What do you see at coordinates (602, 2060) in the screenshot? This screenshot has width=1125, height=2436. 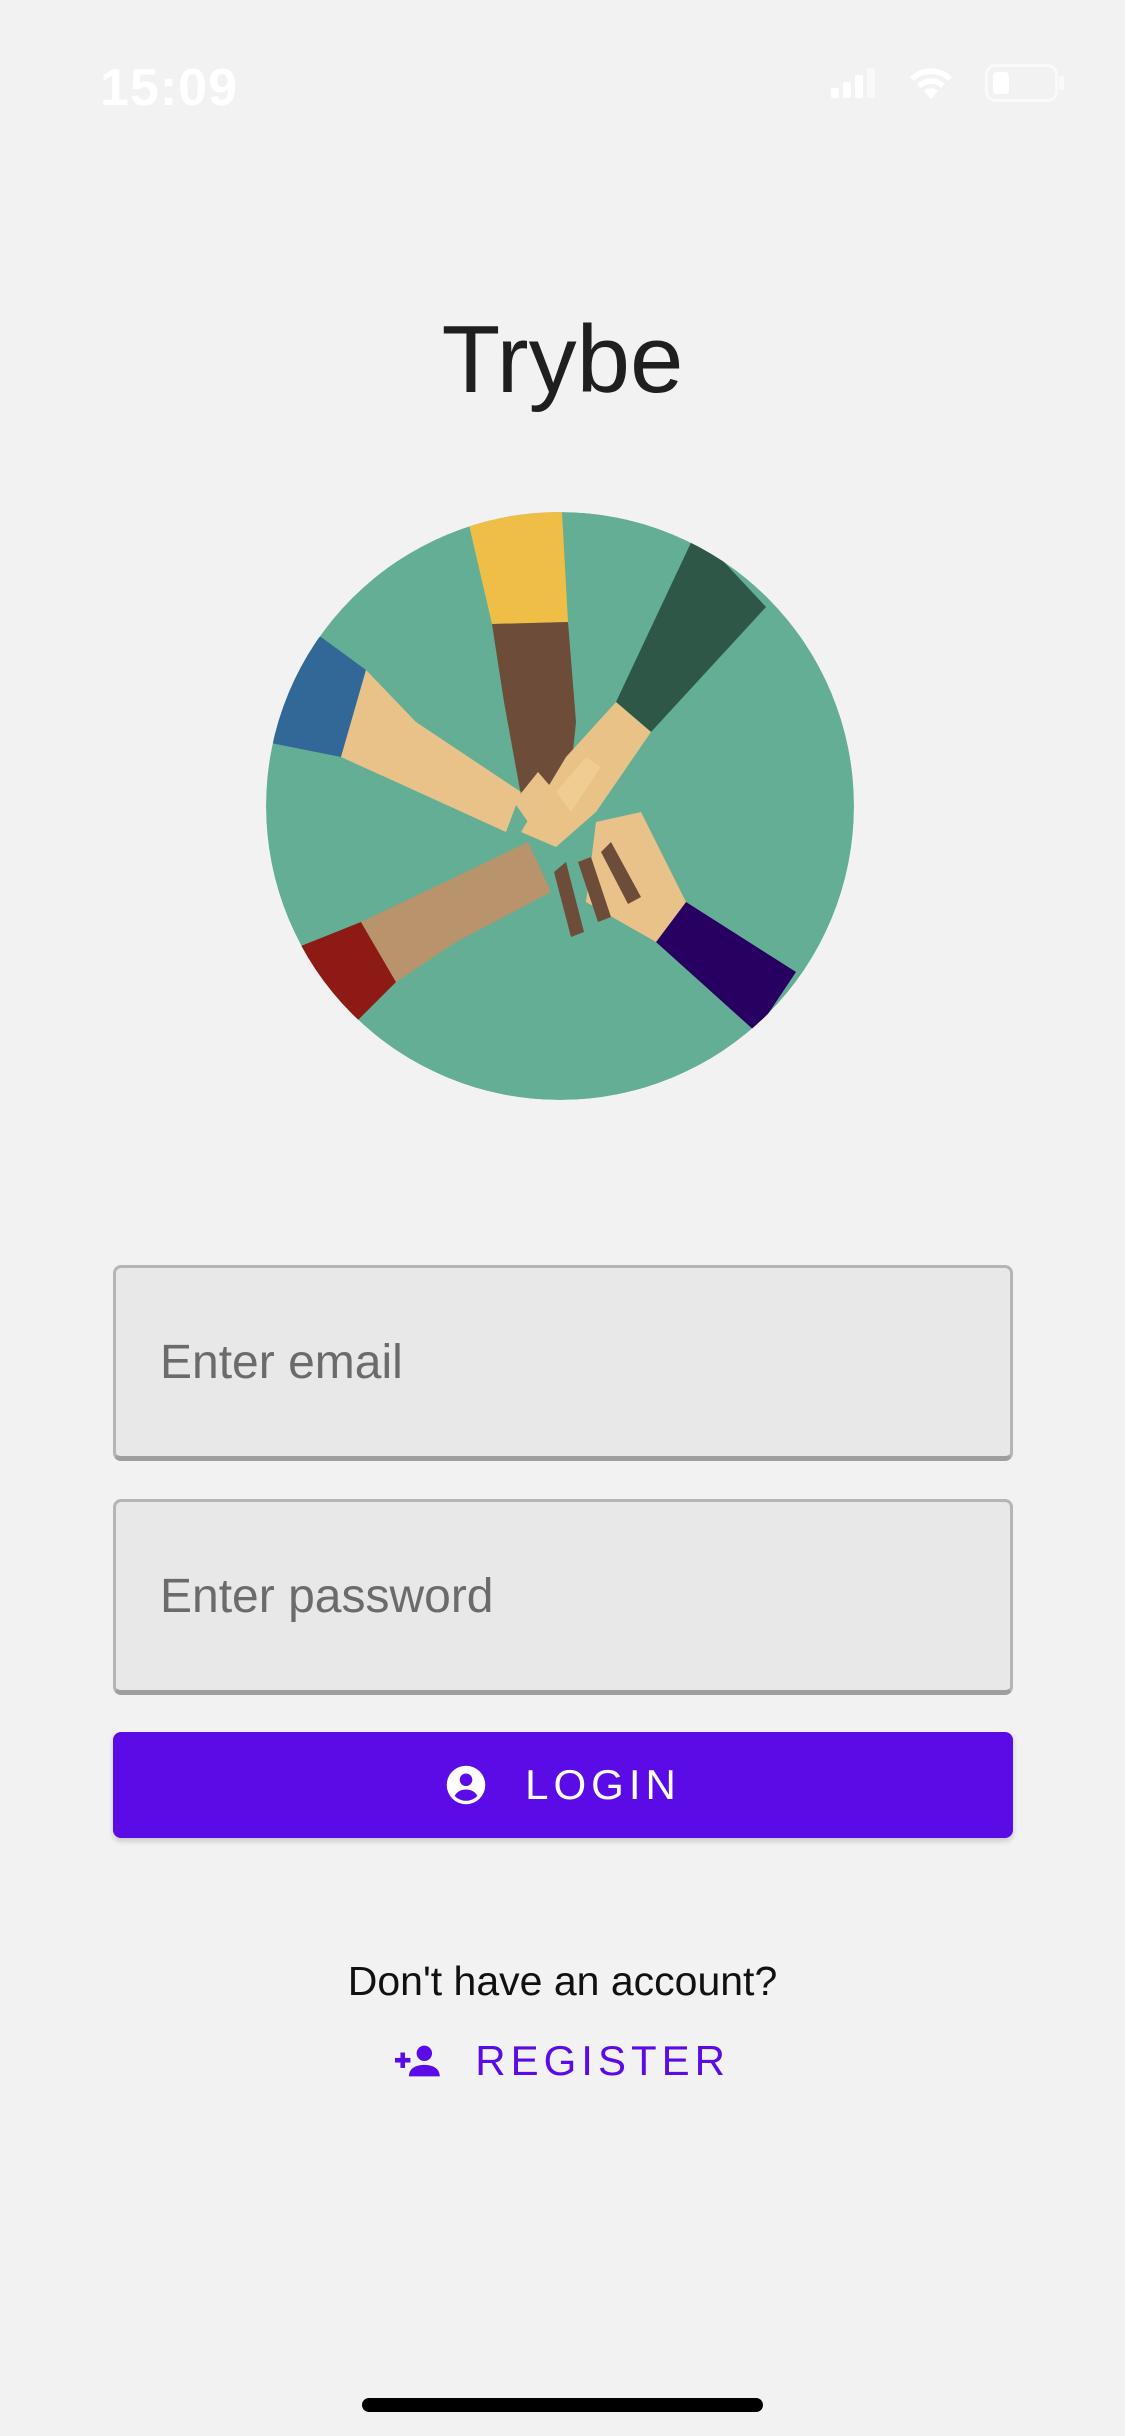 I see `register-label: REGISTER` at bounding box center [602, 2060].